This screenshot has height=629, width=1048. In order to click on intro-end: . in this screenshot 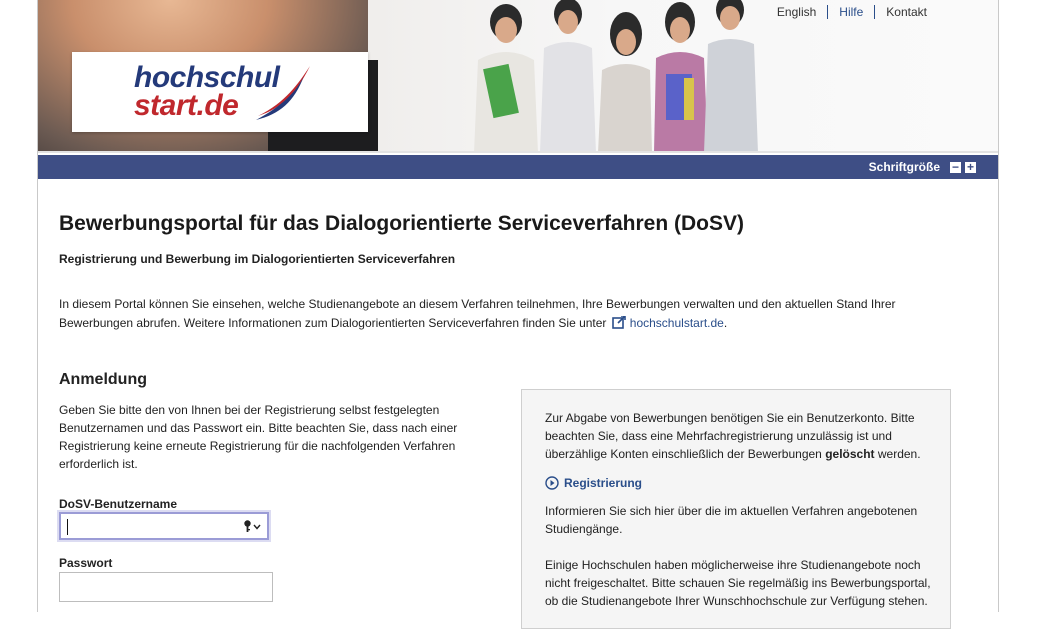, I will do `click(725, 323)`.